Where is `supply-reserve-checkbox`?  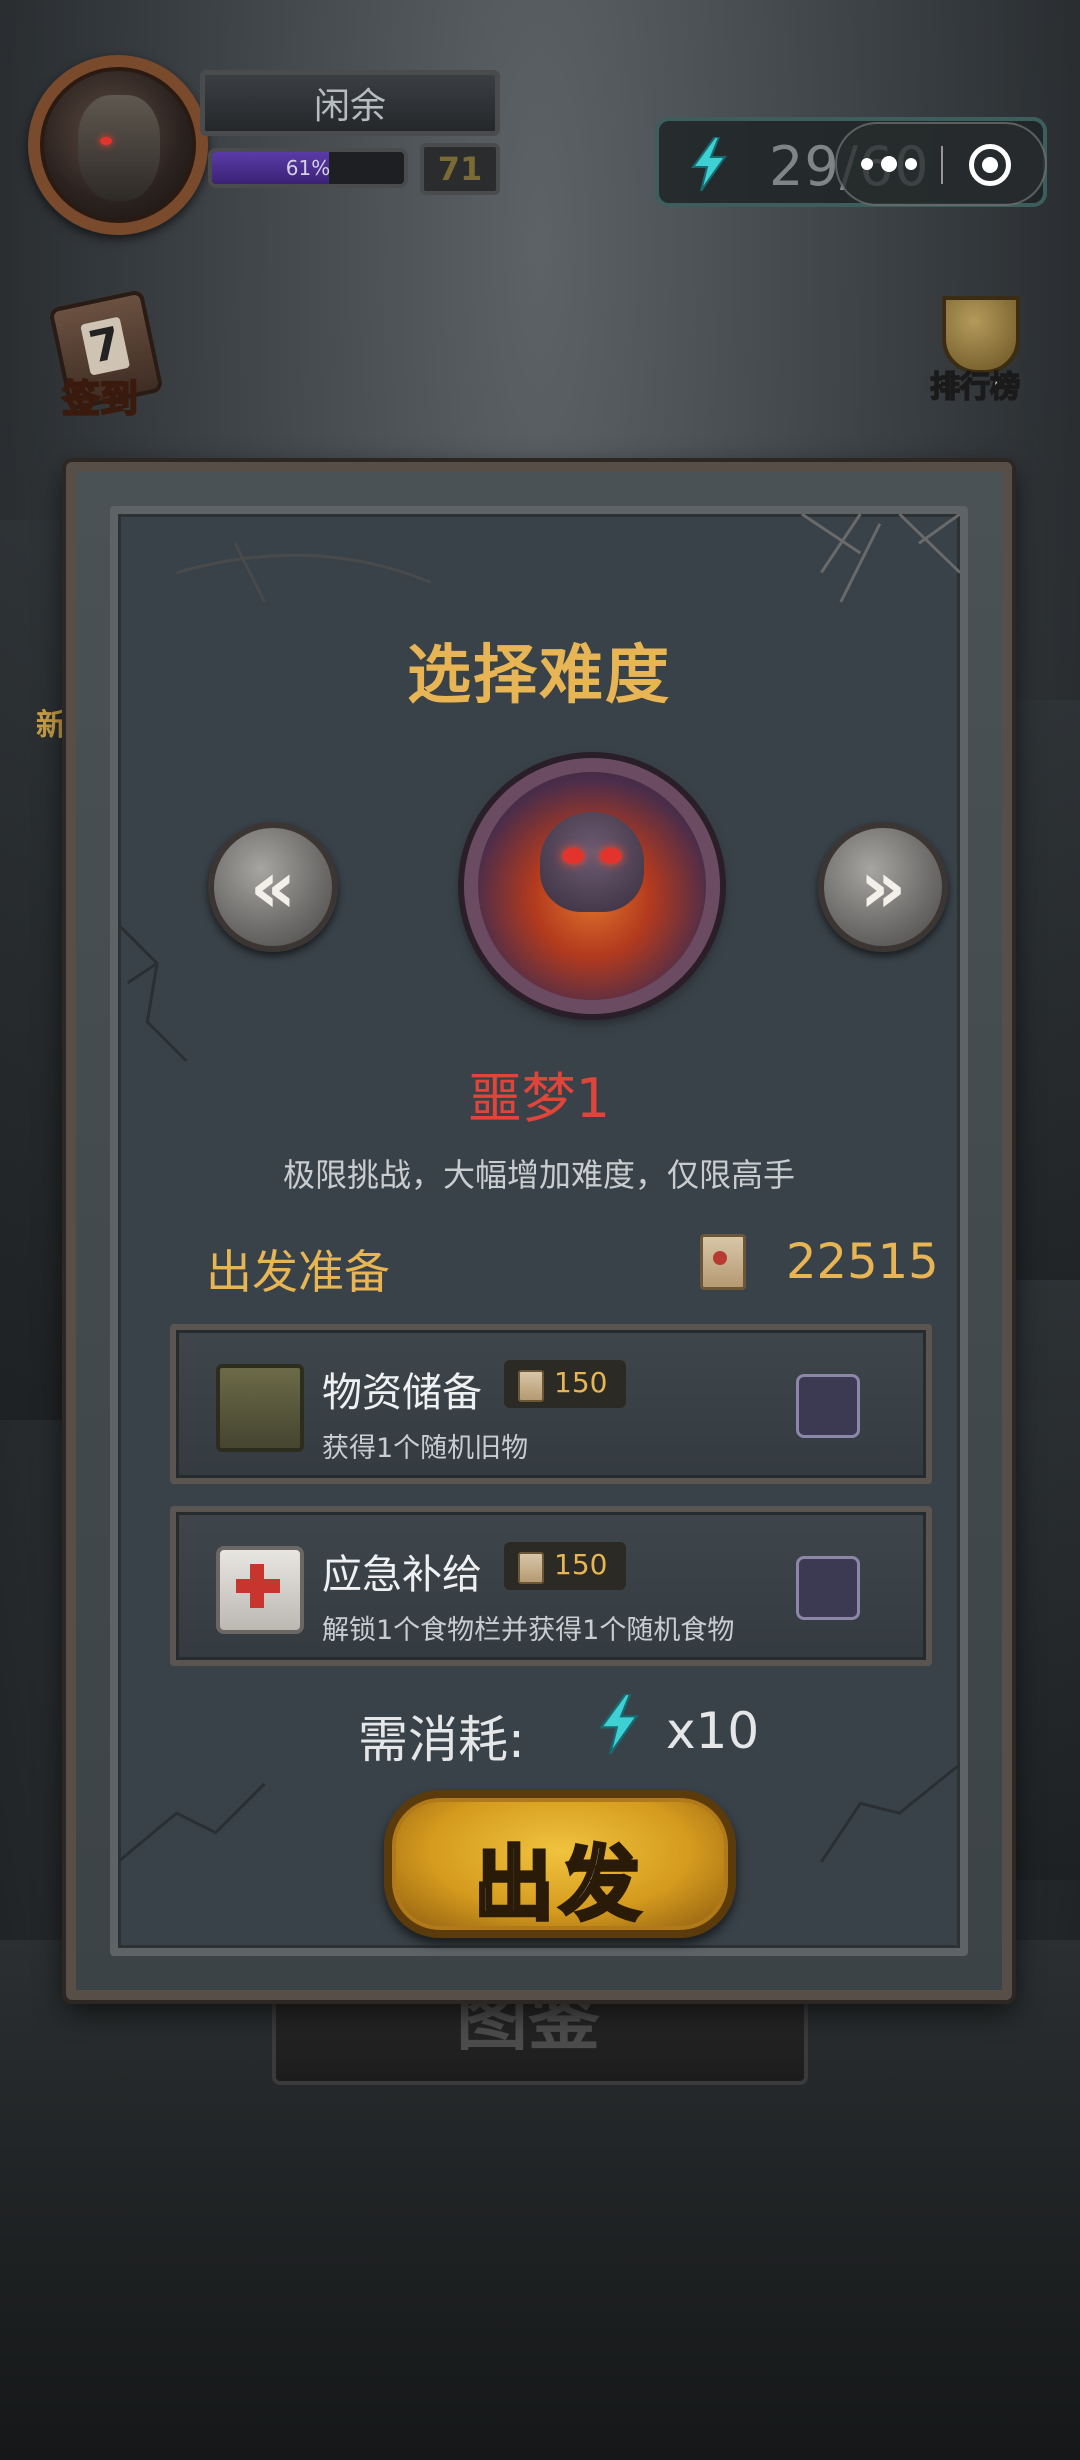
supply-reserve-checkbox is located at coordinates (828, 1406).